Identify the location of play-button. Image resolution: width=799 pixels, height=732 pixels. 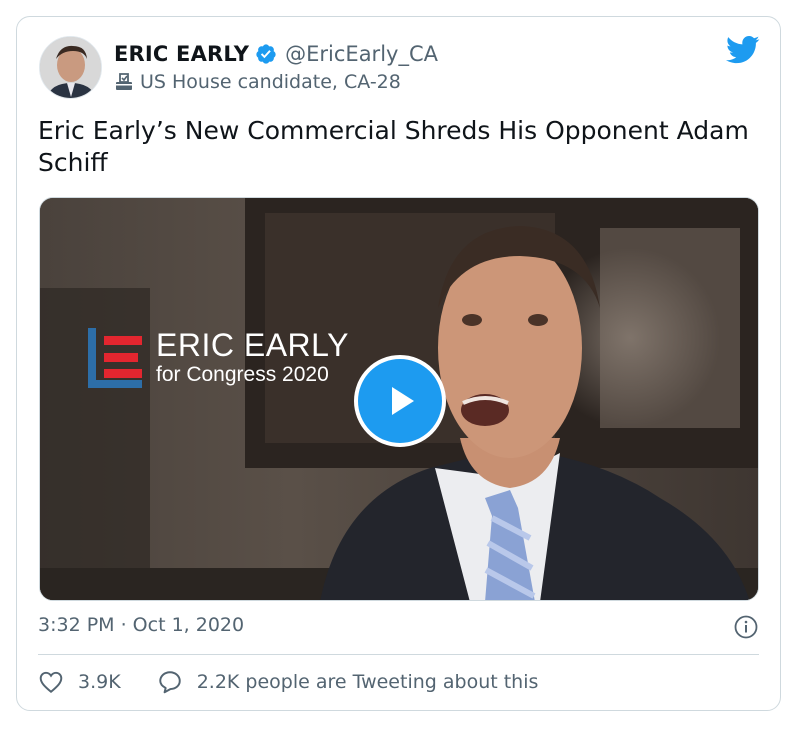
(400, 401).